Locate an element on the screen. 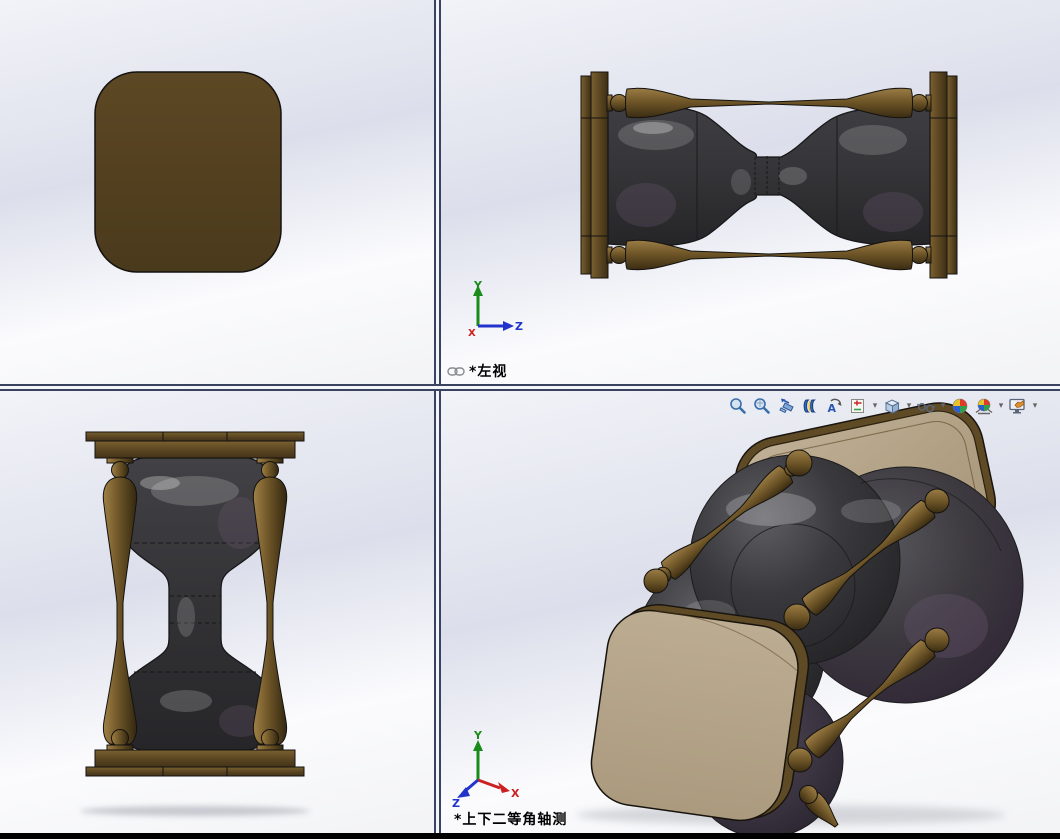 The image size is (1060, 839). front-view-model is located at coordinates (195, 623).